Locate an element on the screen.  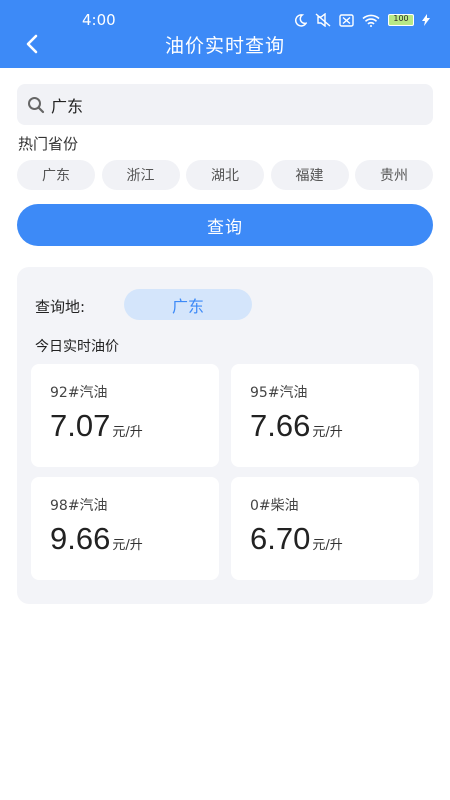
hot-provinces-list: 广东 浙江 湖北 福建 贵州 is located at coordinates (225, 175).